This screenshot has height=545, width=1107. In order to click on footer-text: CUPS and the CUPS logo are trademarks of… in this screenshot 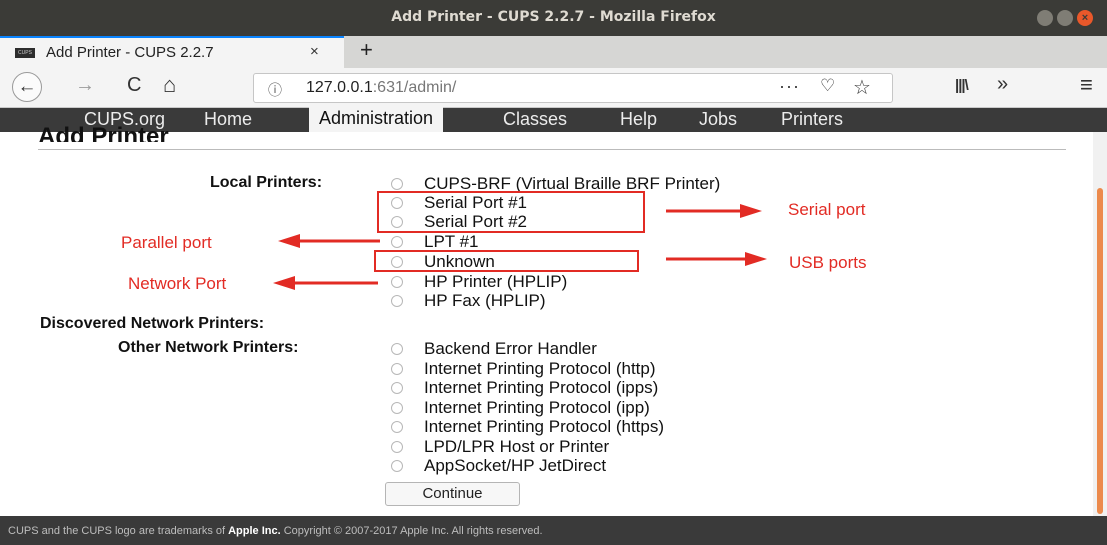, I will do `click(275, 531)`.